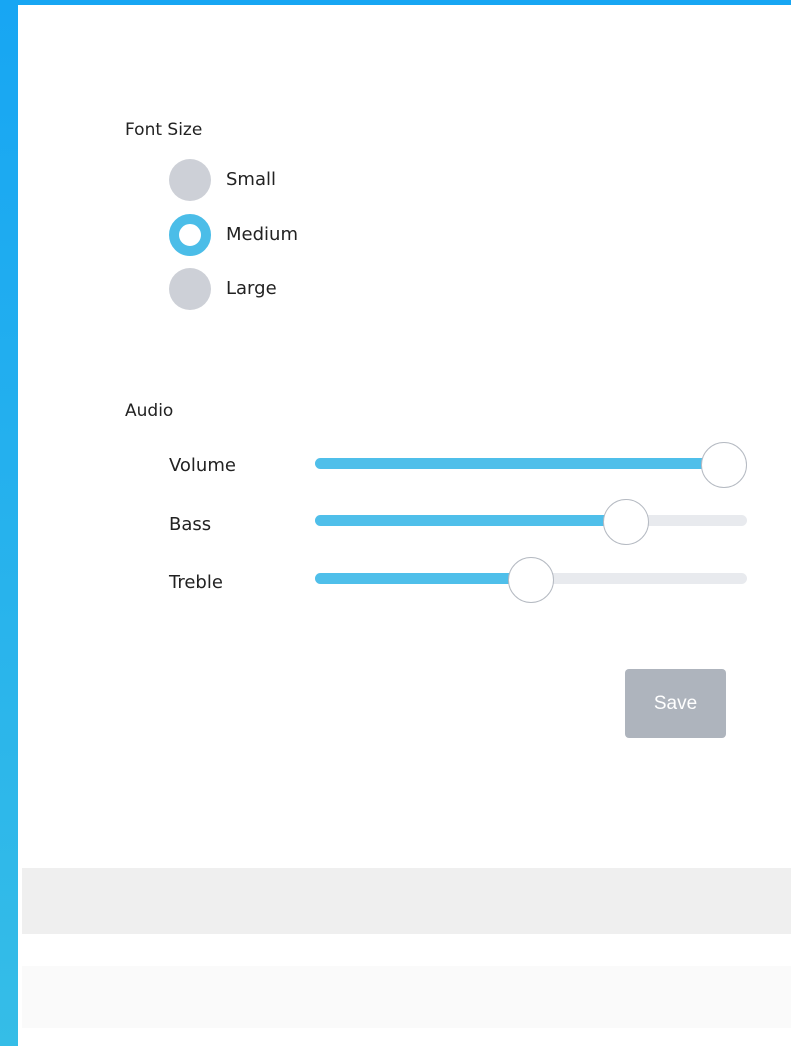  What do you see at coordinates (222, 180) in the screenshot?
I see `radio-small: Small` at bounding box center [222, 180].